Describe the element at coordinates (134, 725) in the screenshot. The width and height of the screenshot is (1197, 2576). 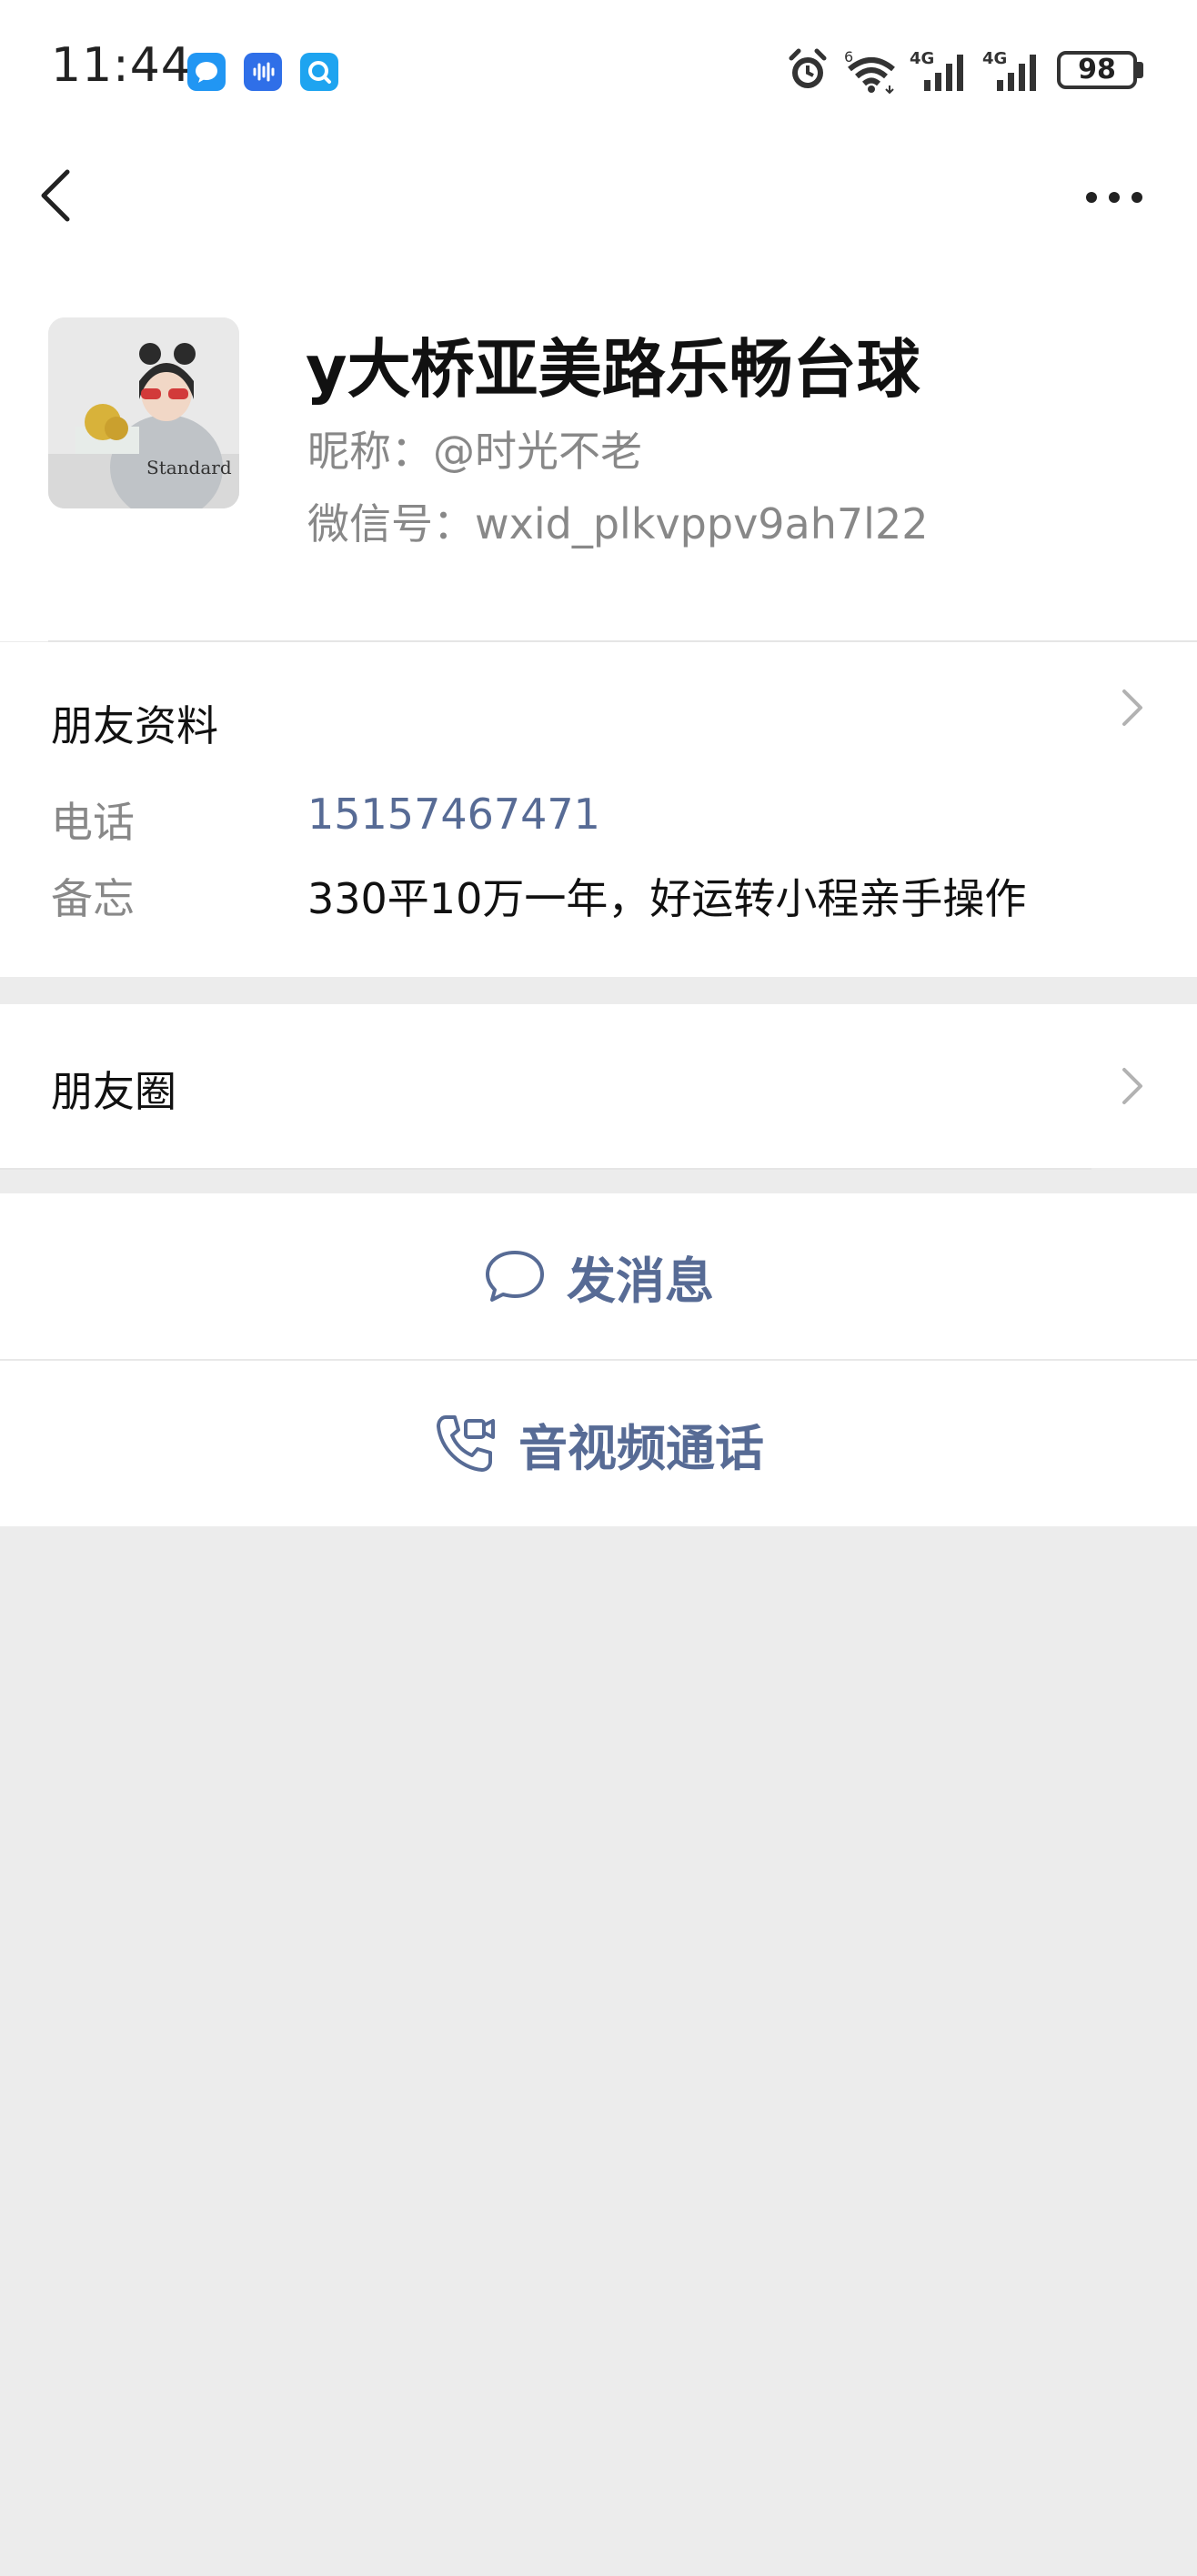
I see `friend-info-title: 朋友资料` at that location.